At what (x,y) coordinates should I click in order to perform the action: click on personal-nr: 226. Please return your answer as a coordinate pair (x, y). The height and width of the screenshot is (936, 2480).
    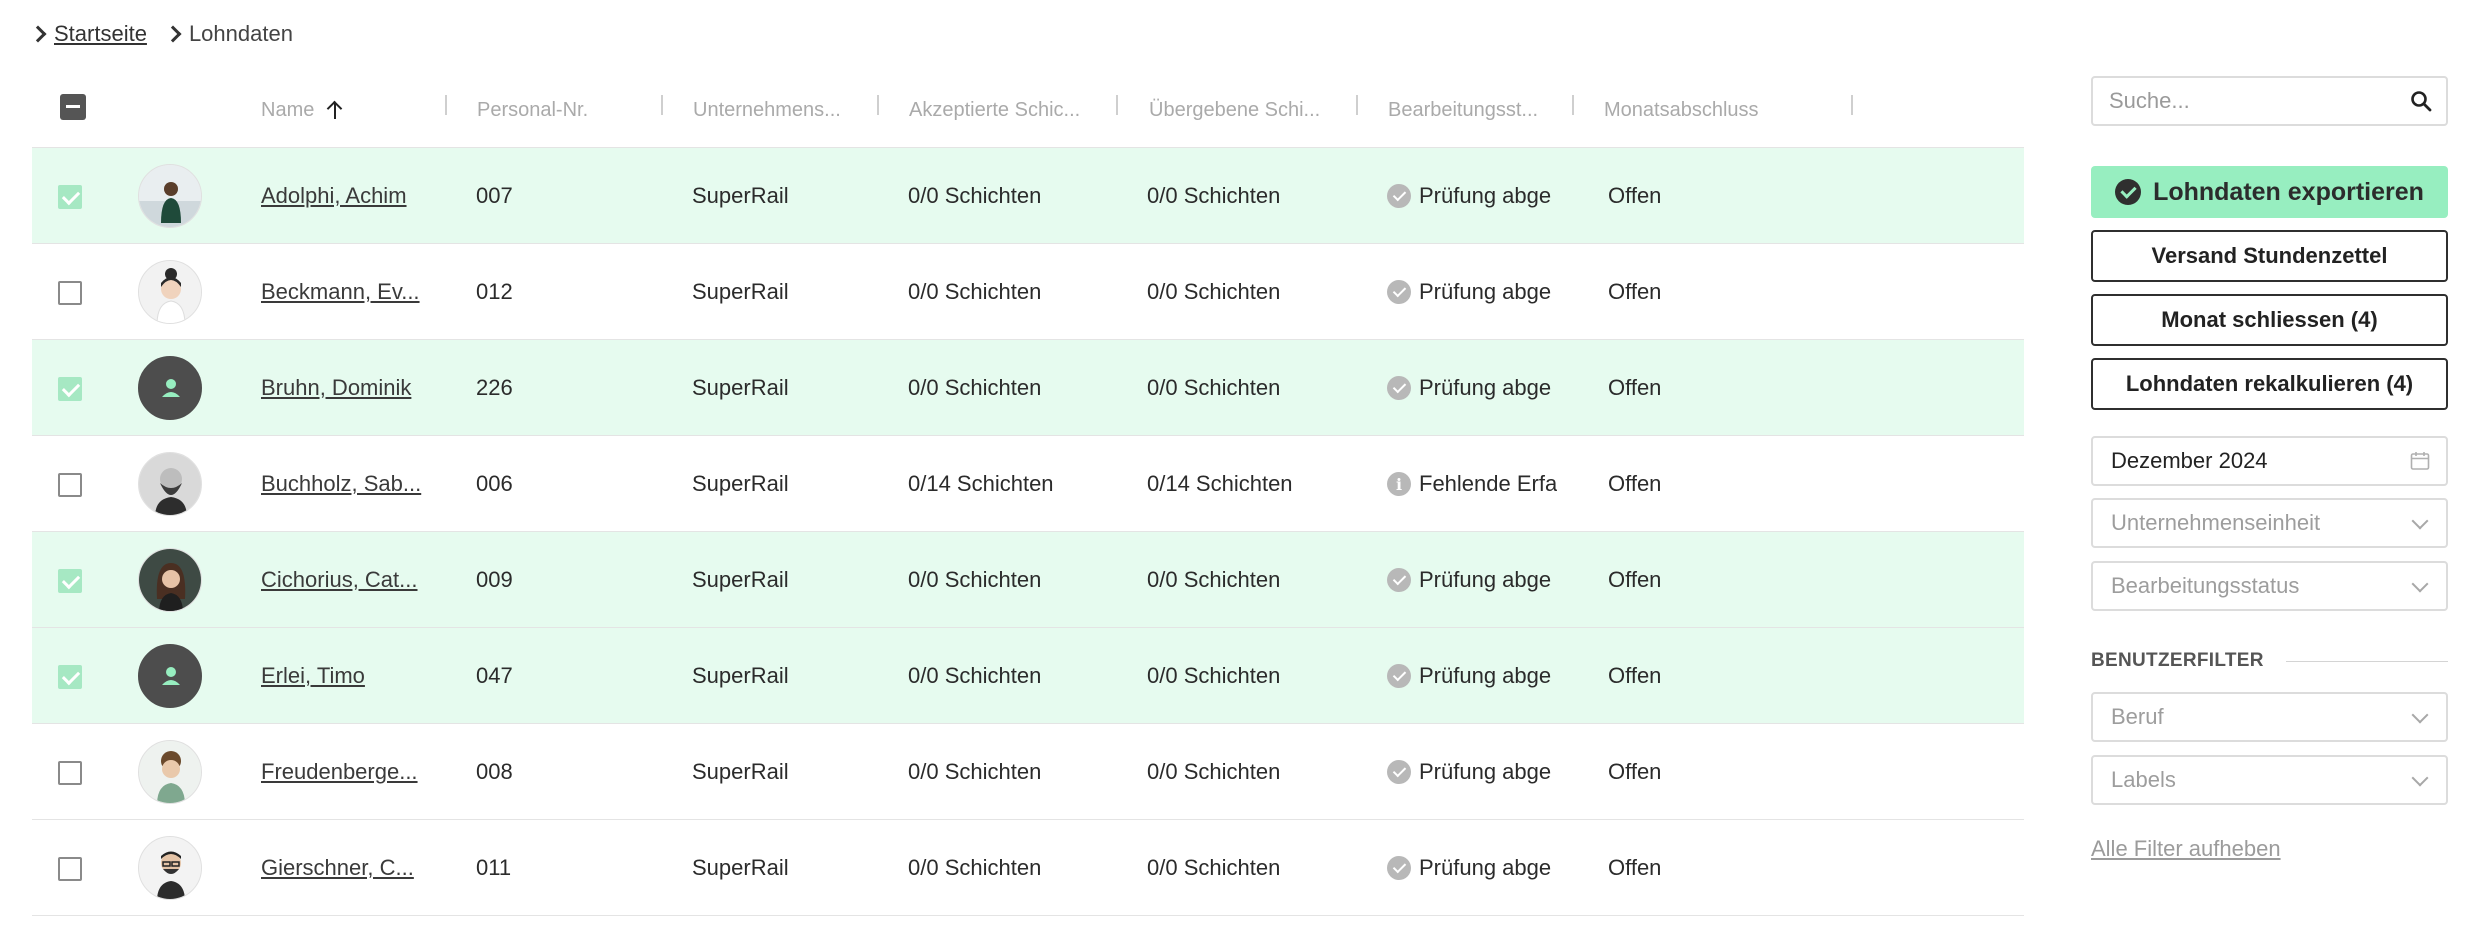
    Looking at the image, I should click on (494, 387).